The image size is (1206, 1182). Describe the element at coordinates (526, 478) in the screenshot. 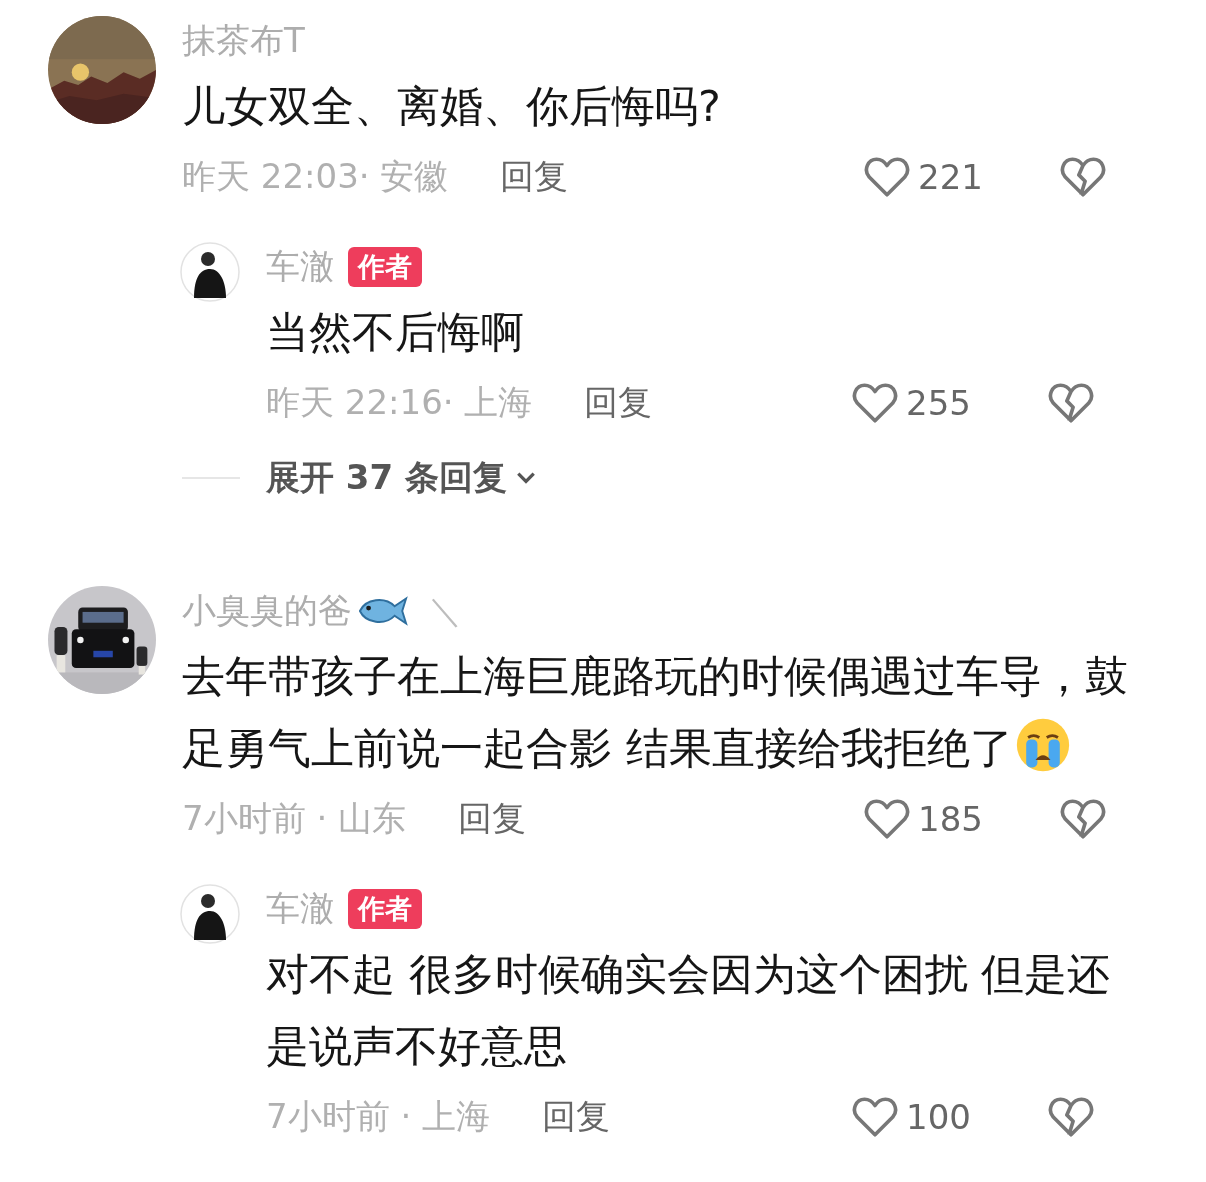

I see `chevron-down-icon` at that location.